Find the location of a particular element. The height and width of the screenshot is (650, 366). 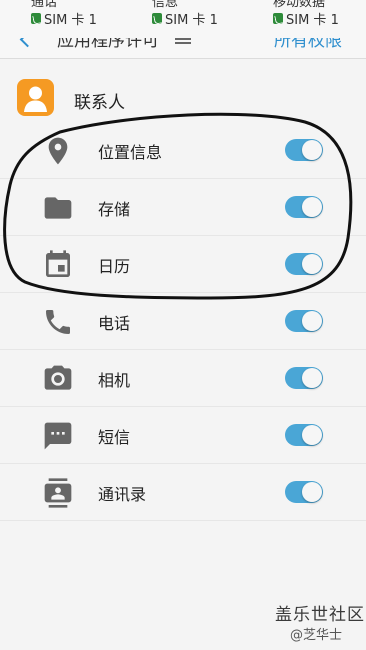

page-title: 应用程序许可 is located at coordinates (108, 44).